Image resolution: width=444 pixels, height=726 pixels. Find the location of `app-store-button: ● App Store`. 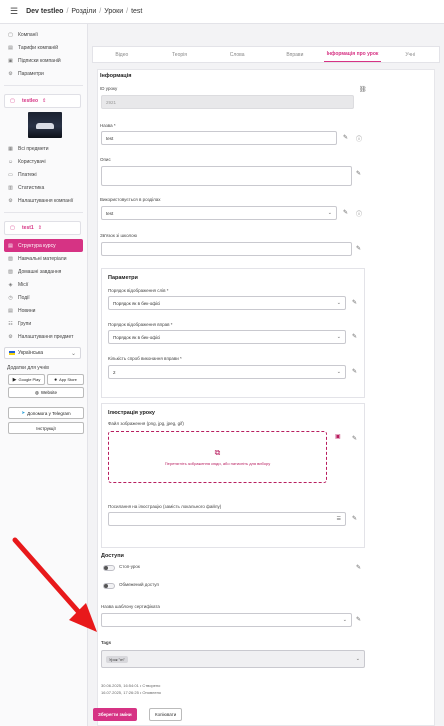

app-store-button: ● App Store is located at coordinates (65, 379).